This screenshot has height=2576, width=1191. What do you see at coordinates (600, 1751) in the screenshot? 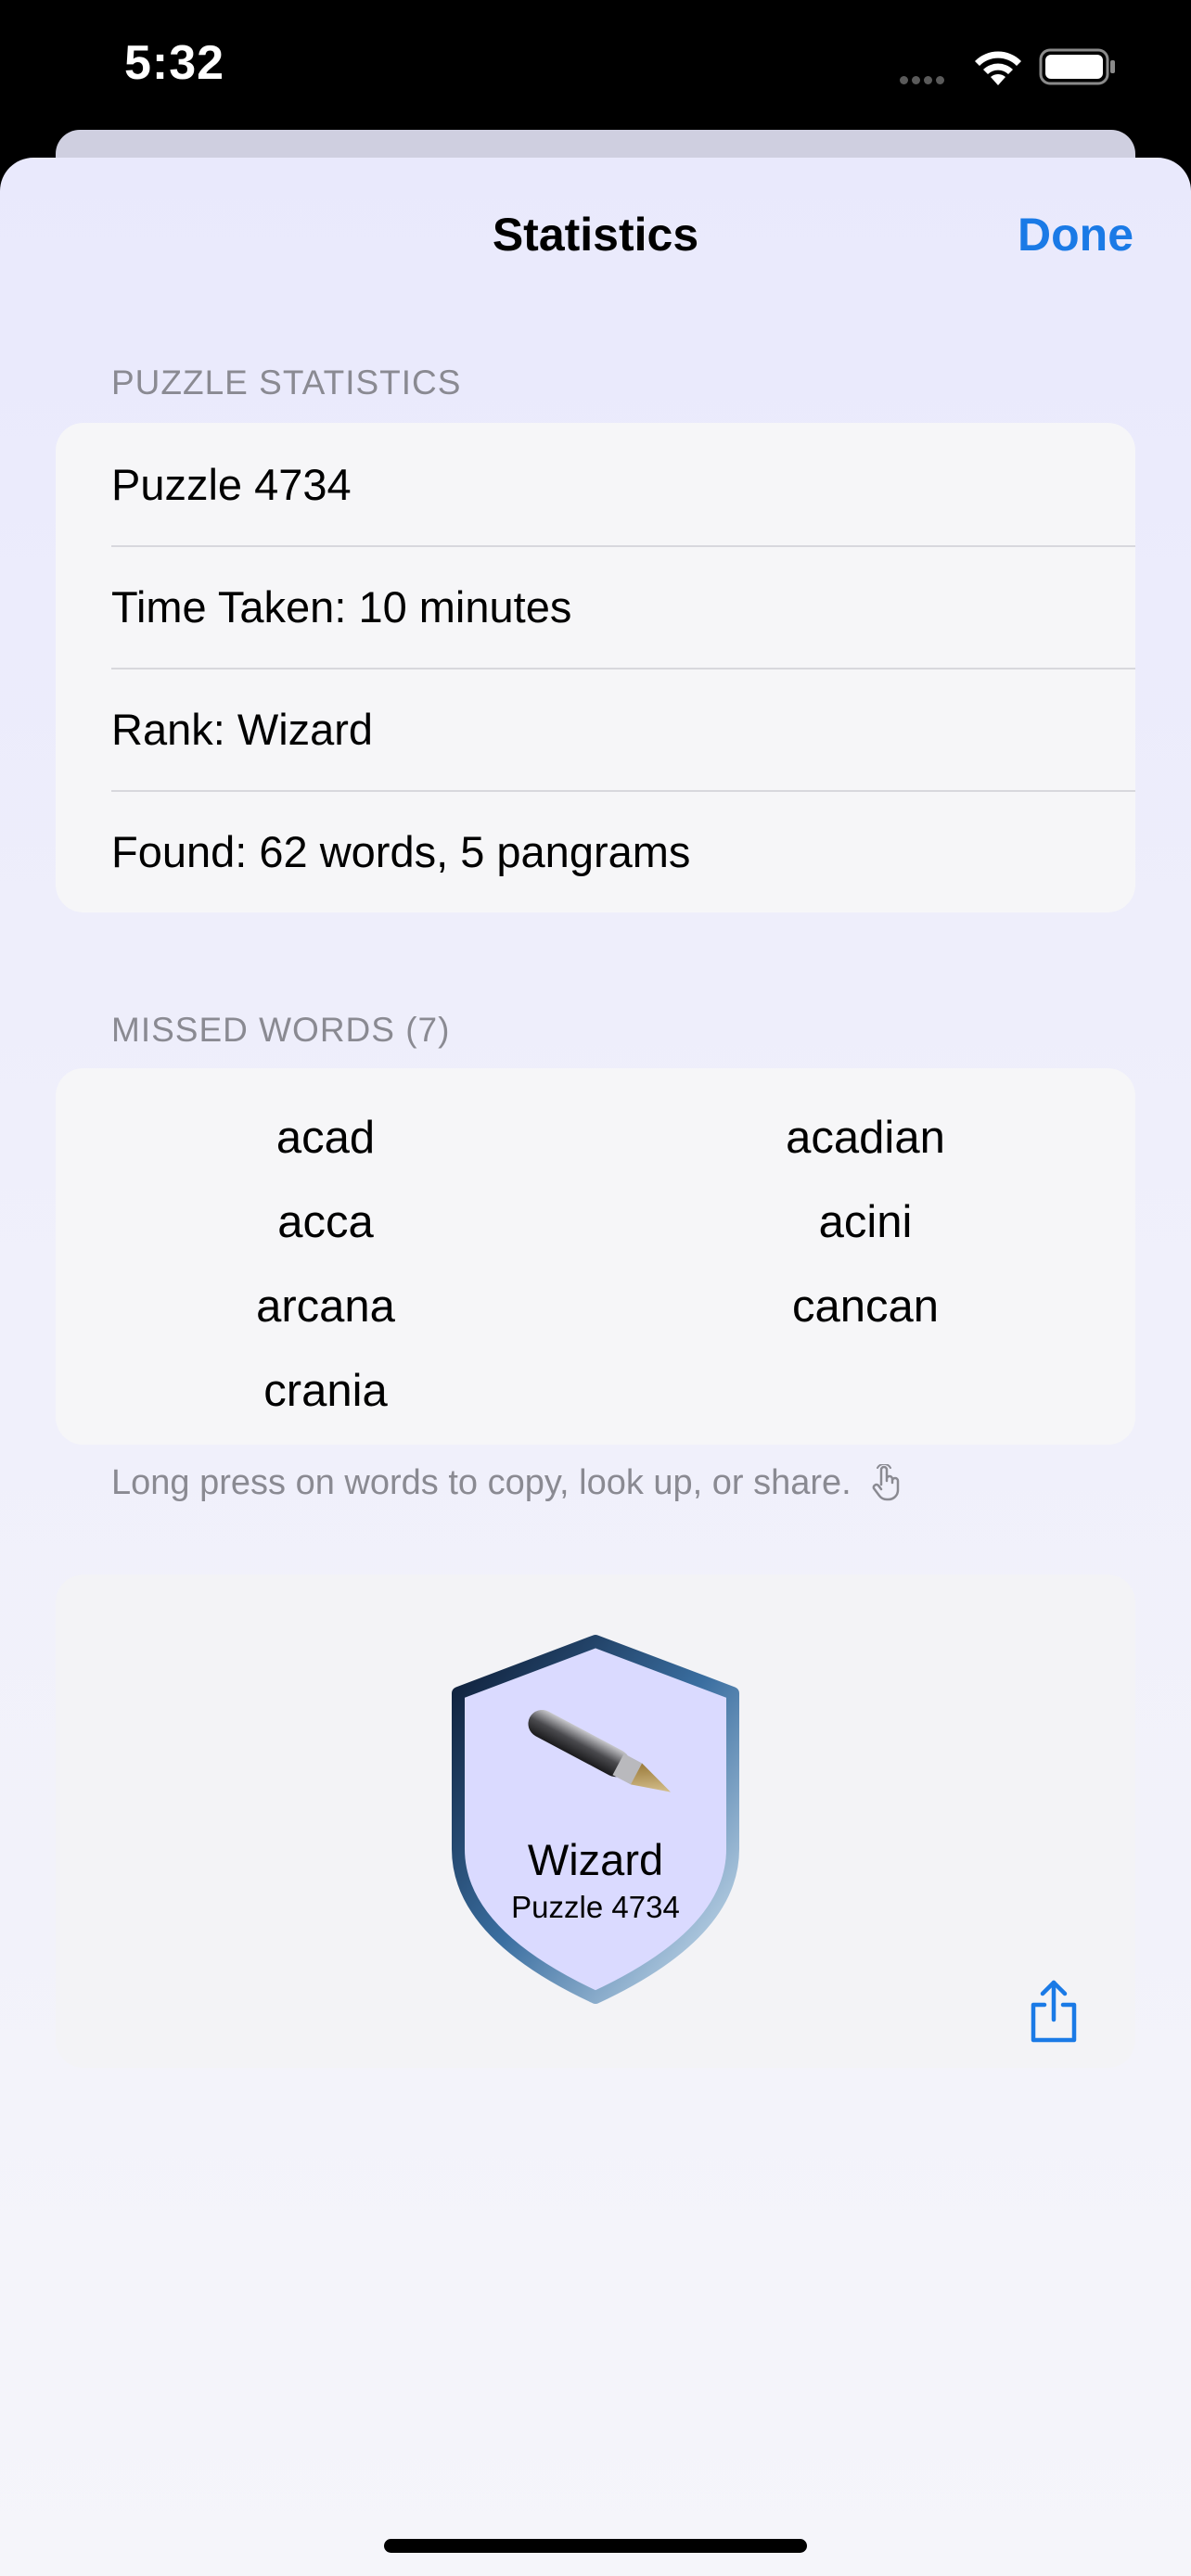
I see `fountain-pen-icon` at bounding box center [600, 1751].